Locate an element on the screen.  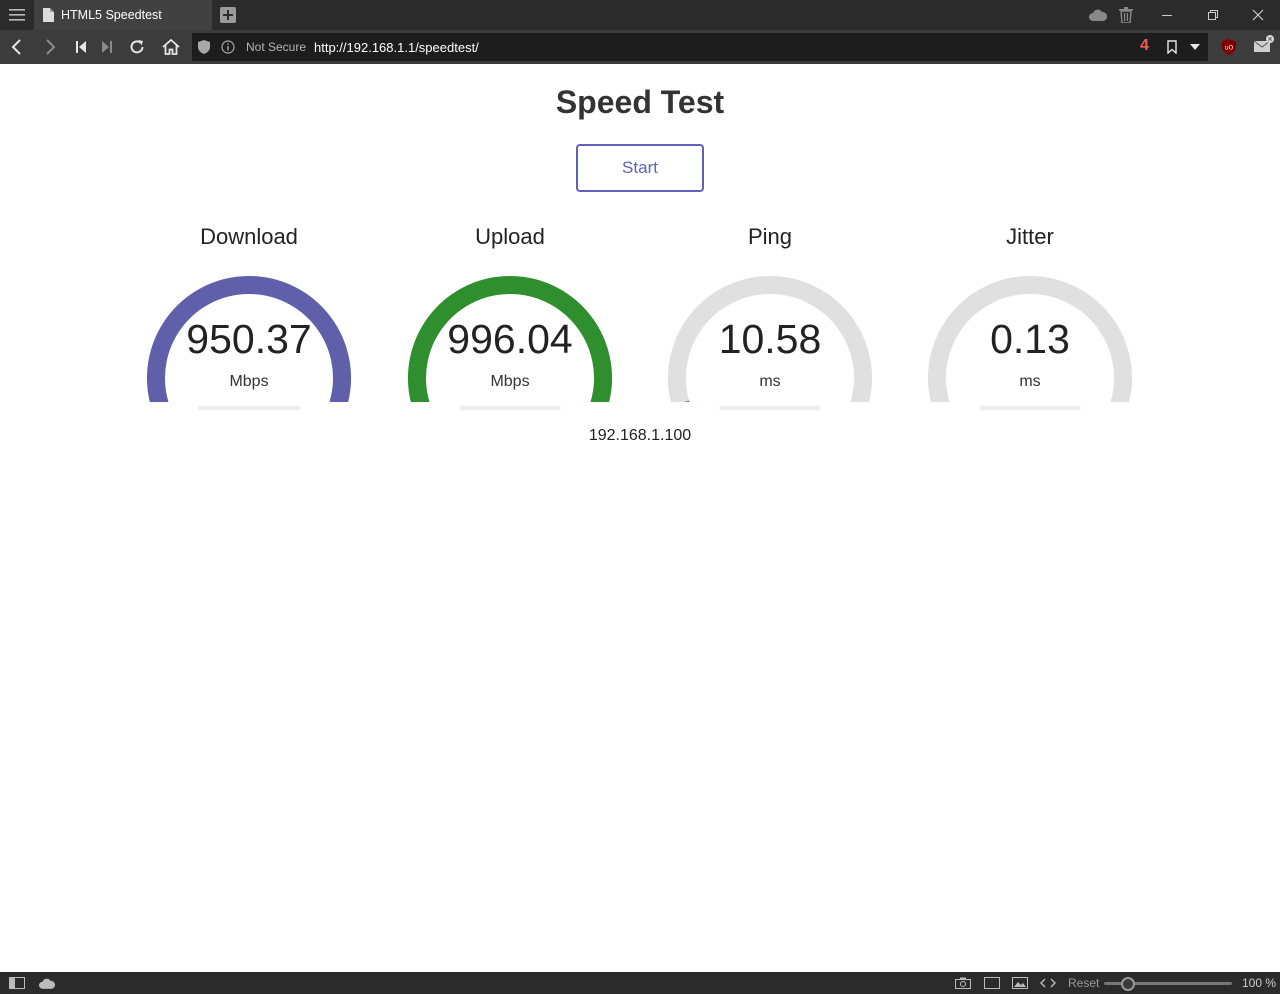
ublock-icon: uO is located at coordinates (1229, 47).